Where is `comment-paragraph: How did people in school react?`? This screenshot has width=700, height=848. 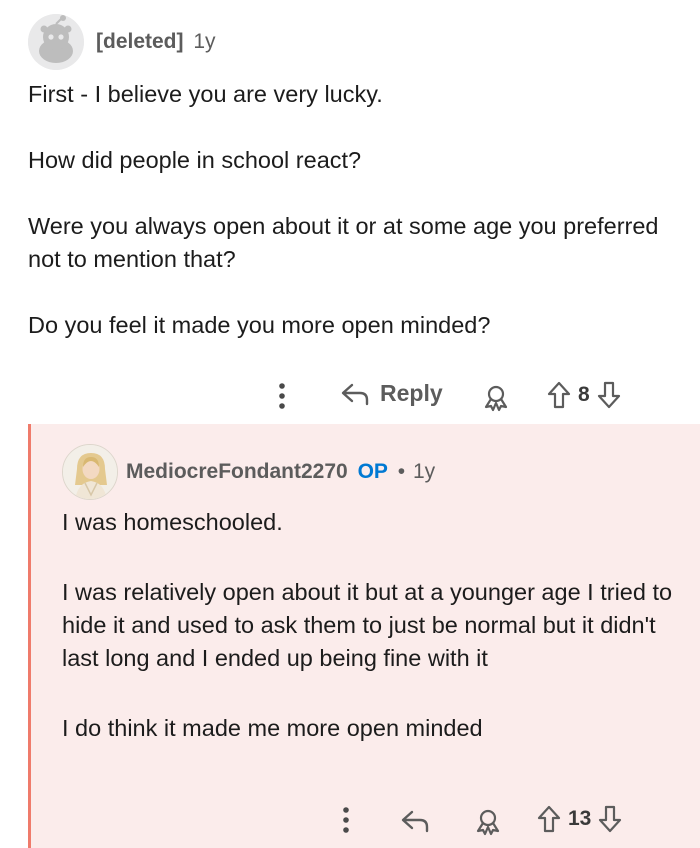 comment-paragraph: How did people in school react? is located at coordinates (195, 160).